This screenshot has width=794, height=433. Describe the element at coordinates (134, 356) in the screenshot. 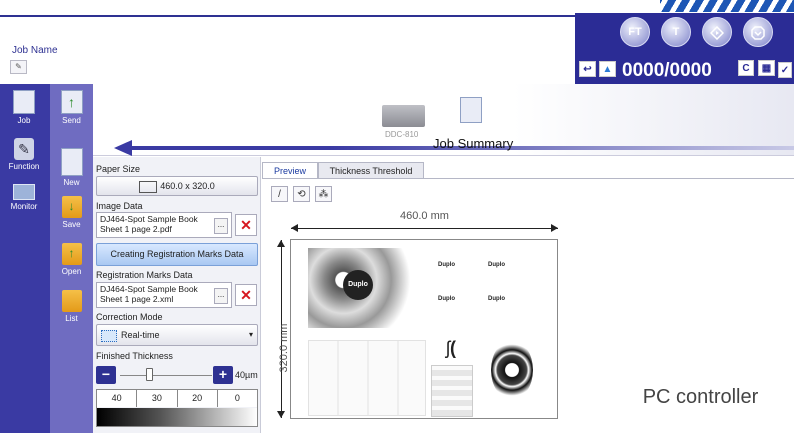

I see `finished-thickness-label: Finished Thickness` at that location.